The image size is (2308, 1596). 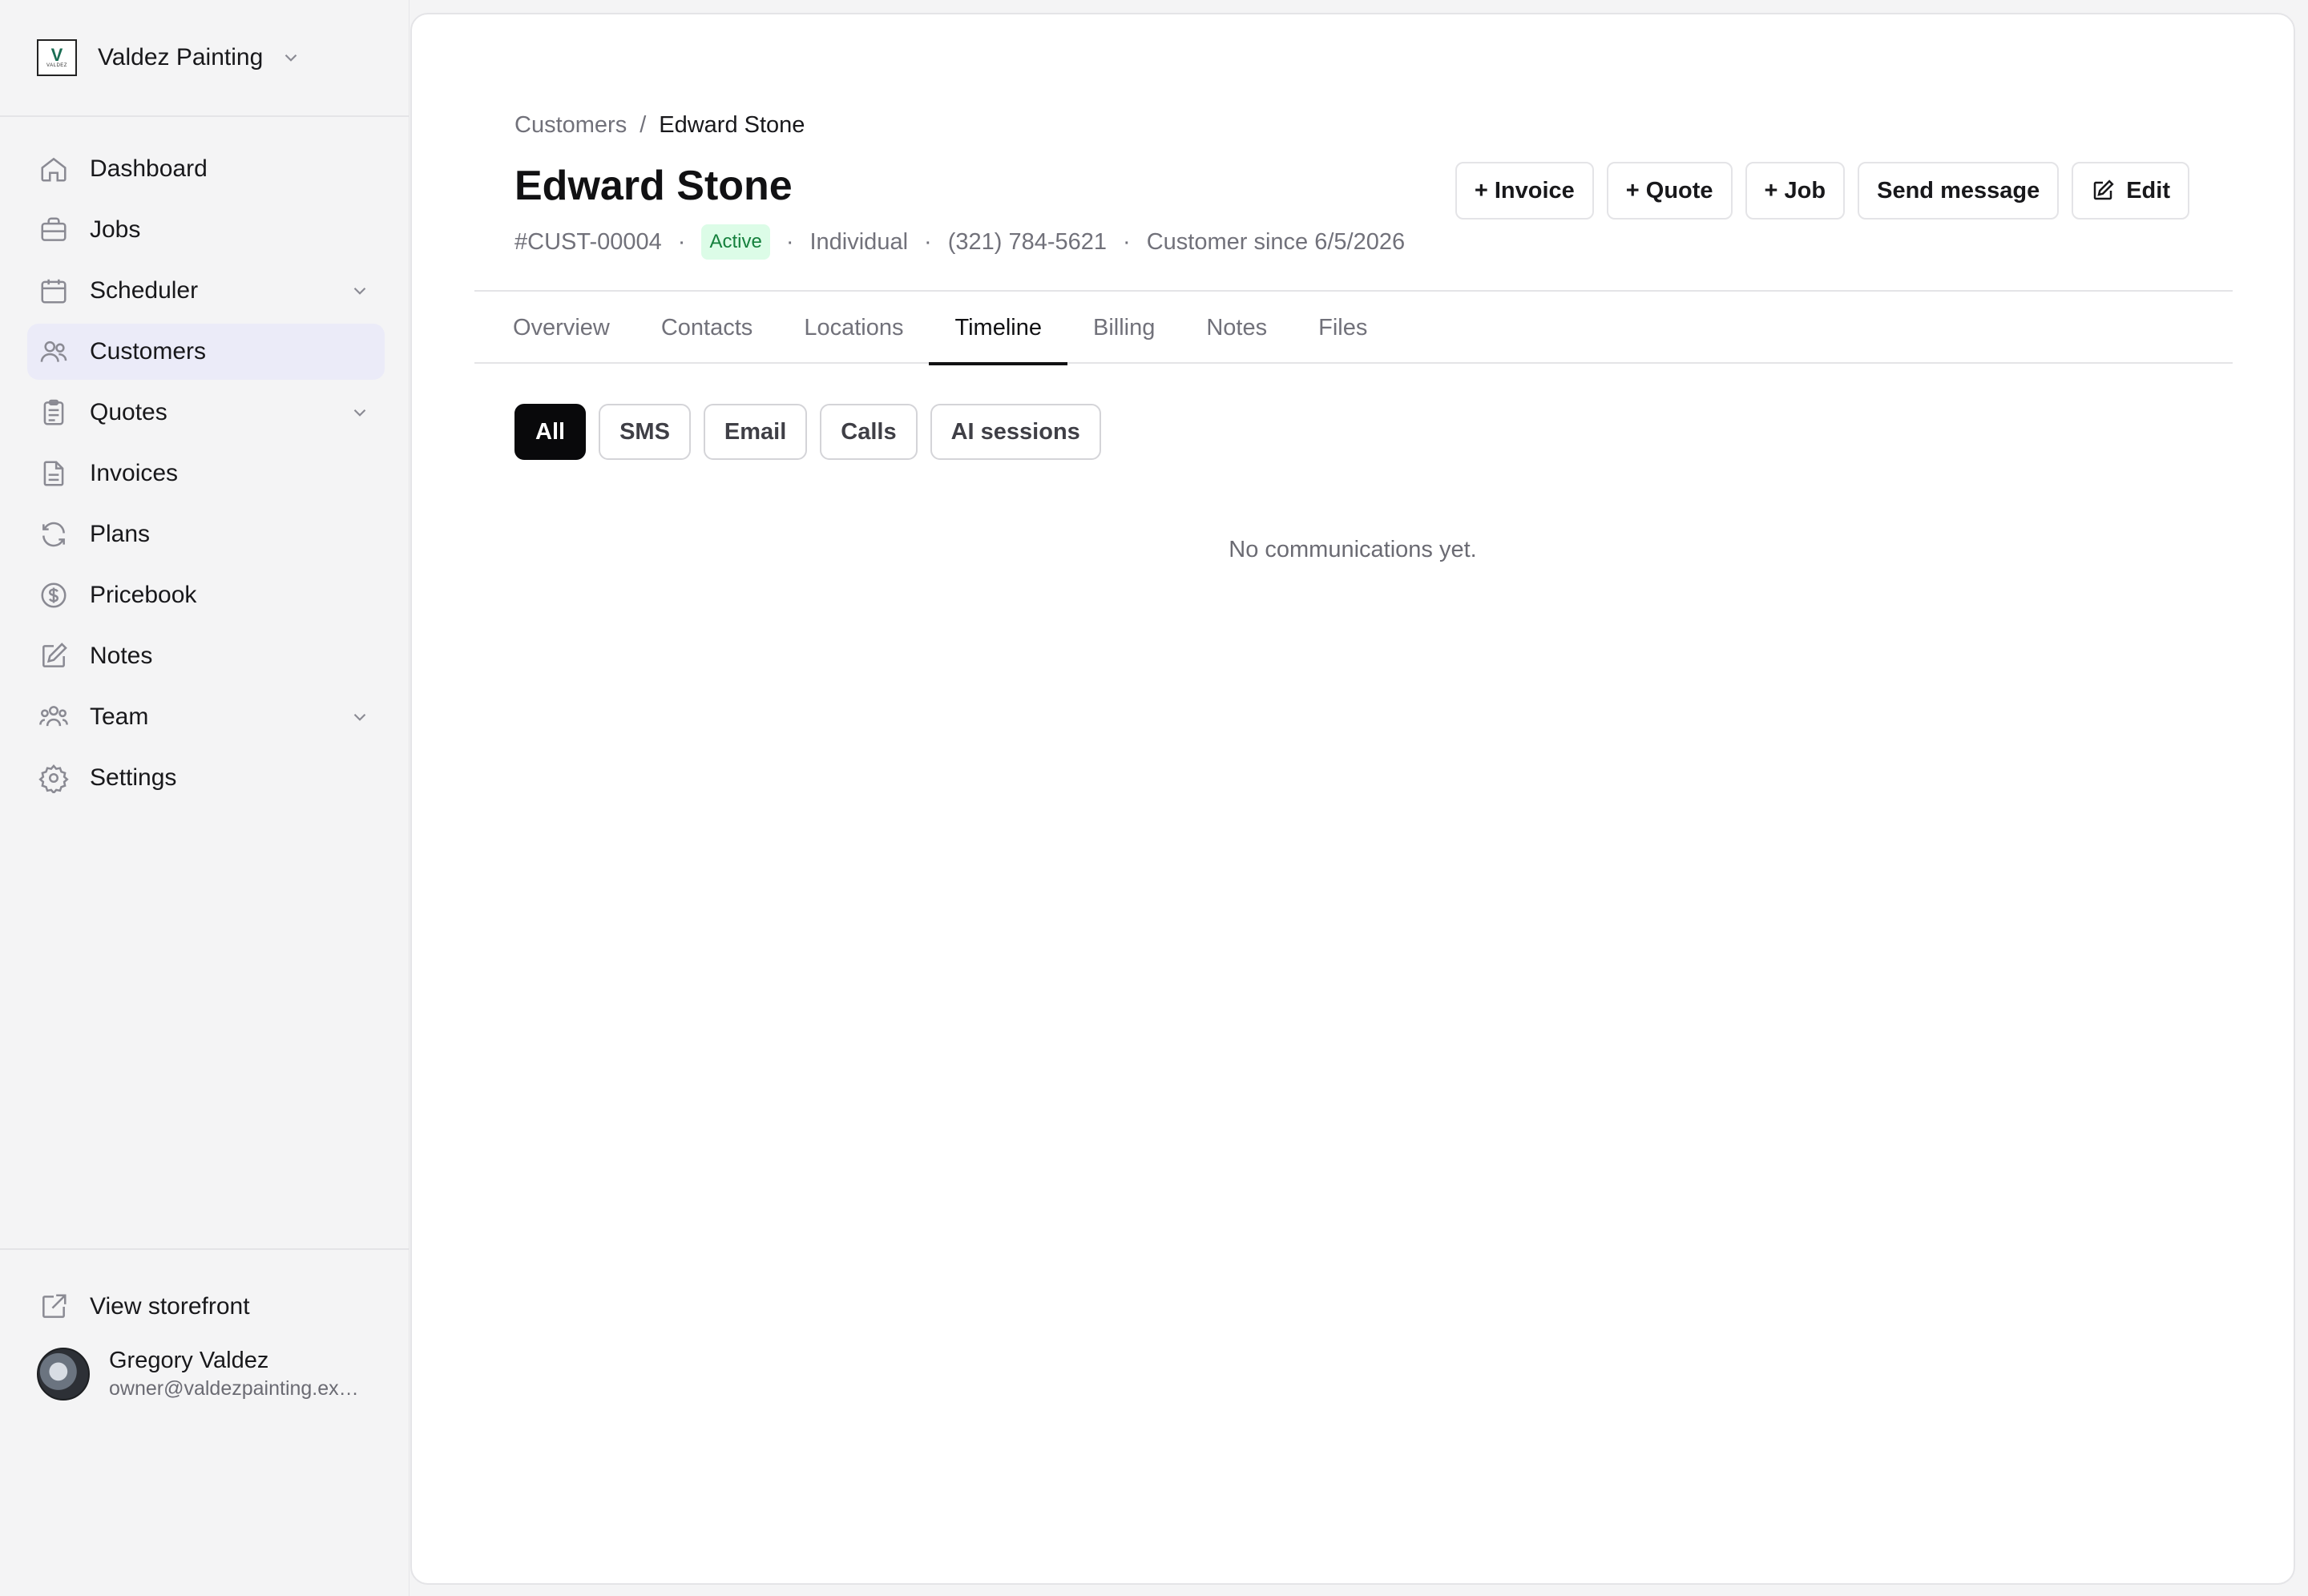 I want to click on filter-sms: SMS, so click(x=645, y=432).